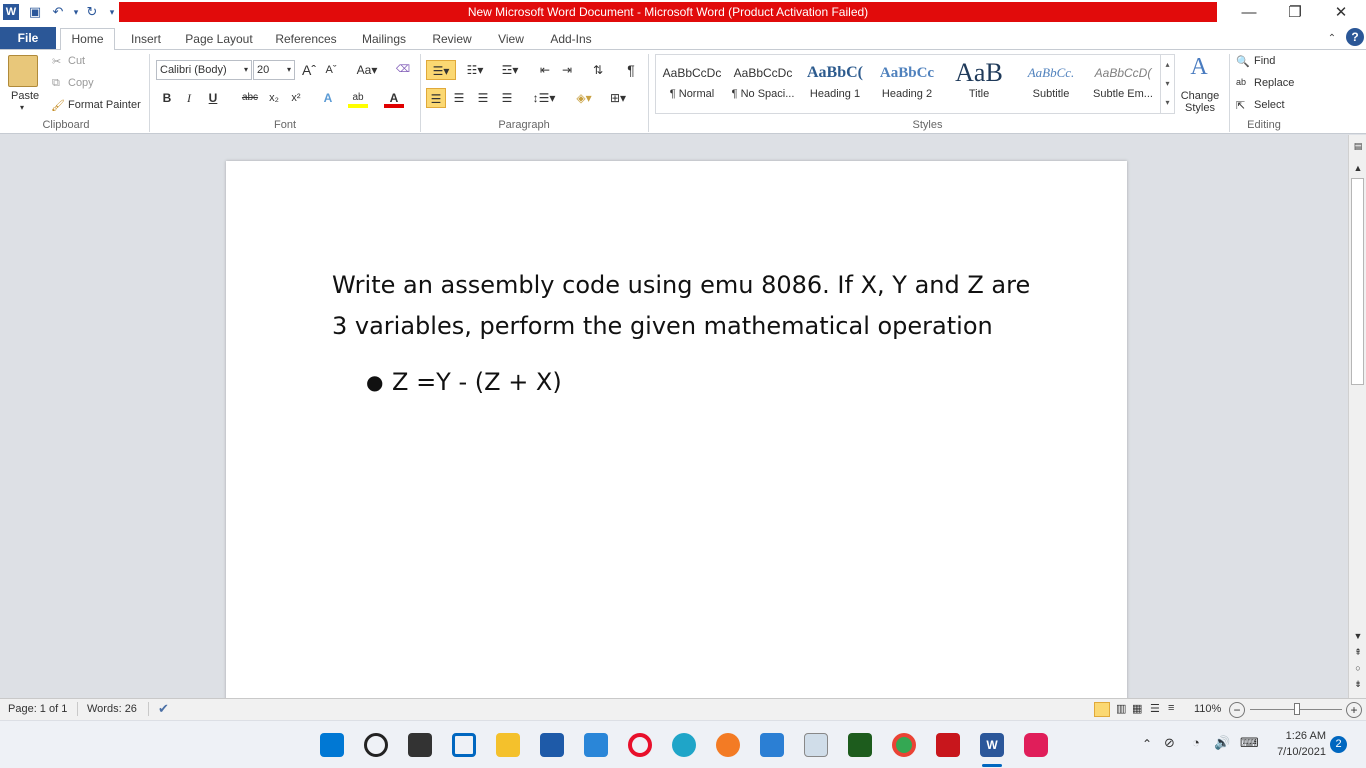 This screenshot has width=1366, height=768. Describe the element at coordinates (507, 98) in the screenshot. I see `justify-icon: ☰` at that location.